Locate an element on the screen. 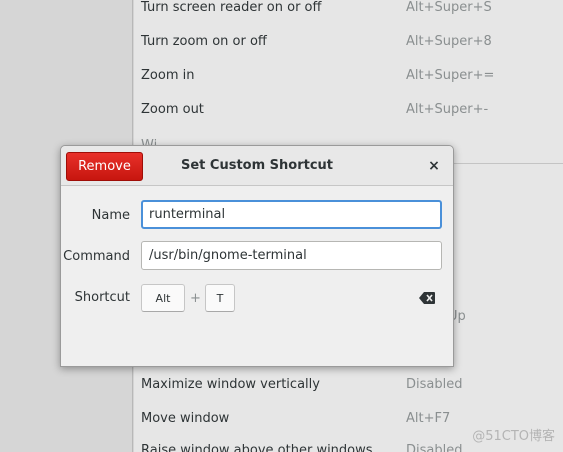 This screenshot has width=563, height=452. command-label: Command is located at coordinates (96, 256).